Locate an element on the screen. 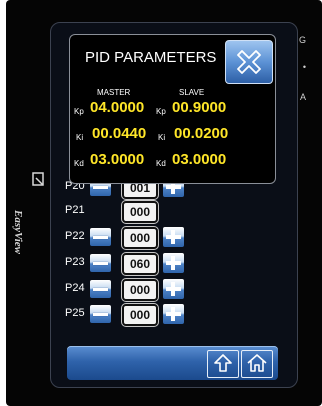  popup-title: PID PARAMETERS is located at coordinates (151, 57).